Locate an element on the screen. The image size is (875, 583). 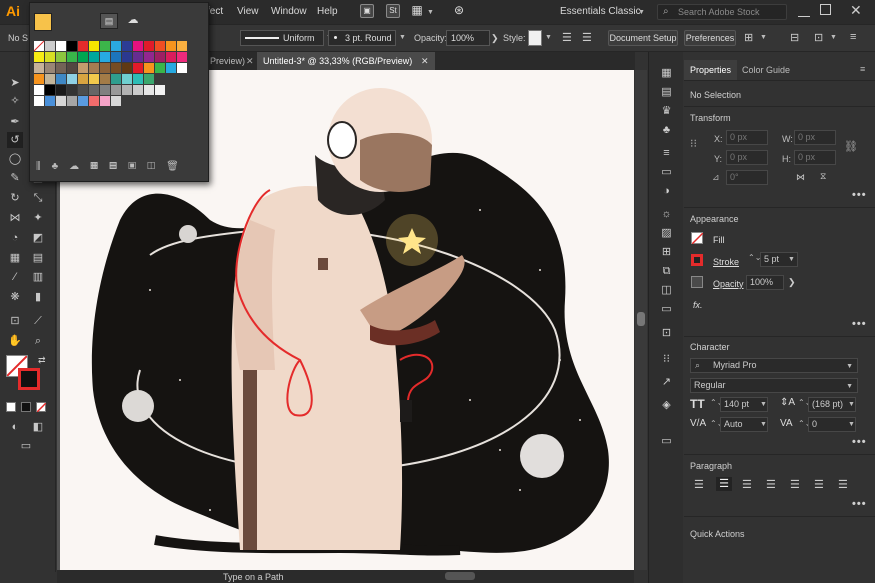
swatch-kind-icon: ☁ is located at coordinates (133, 21).